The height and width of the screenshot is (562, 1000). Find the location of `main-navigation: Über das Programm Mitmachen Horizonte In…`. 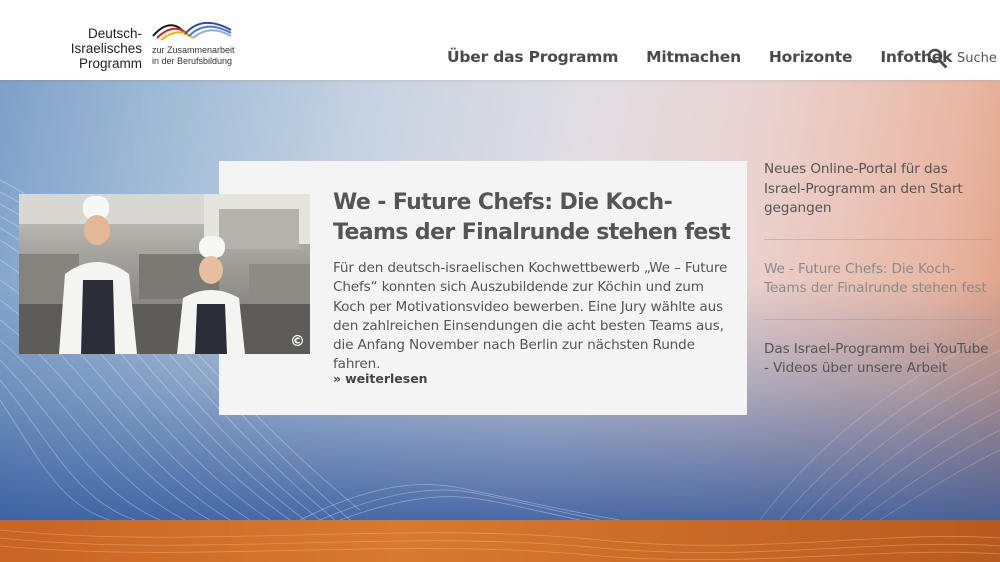

main-navigation: Über das Programm Mitmachen Horizonte In… is located at coordinates (699, 57).